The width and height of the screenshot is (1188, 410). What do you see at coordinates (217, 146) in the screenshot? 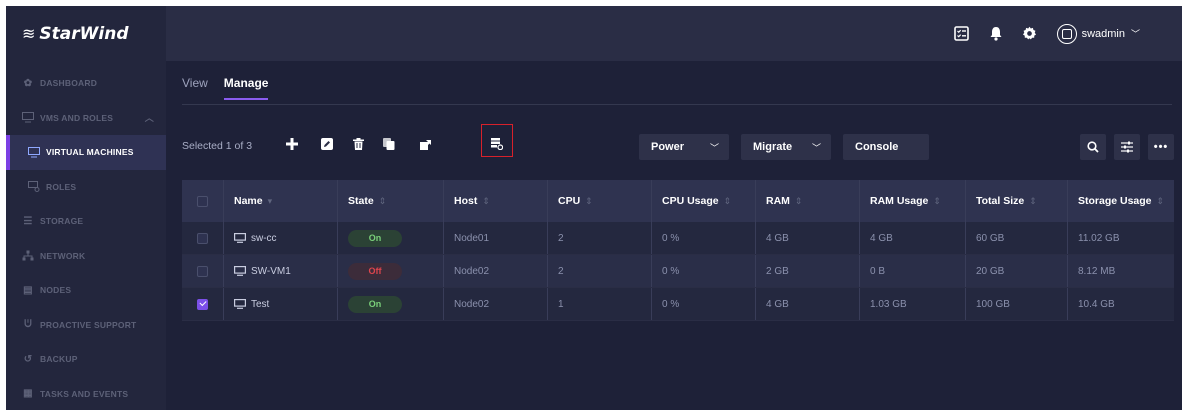
I see `selection-count: Selected 1 of 3` at bounding box center [217, 146].